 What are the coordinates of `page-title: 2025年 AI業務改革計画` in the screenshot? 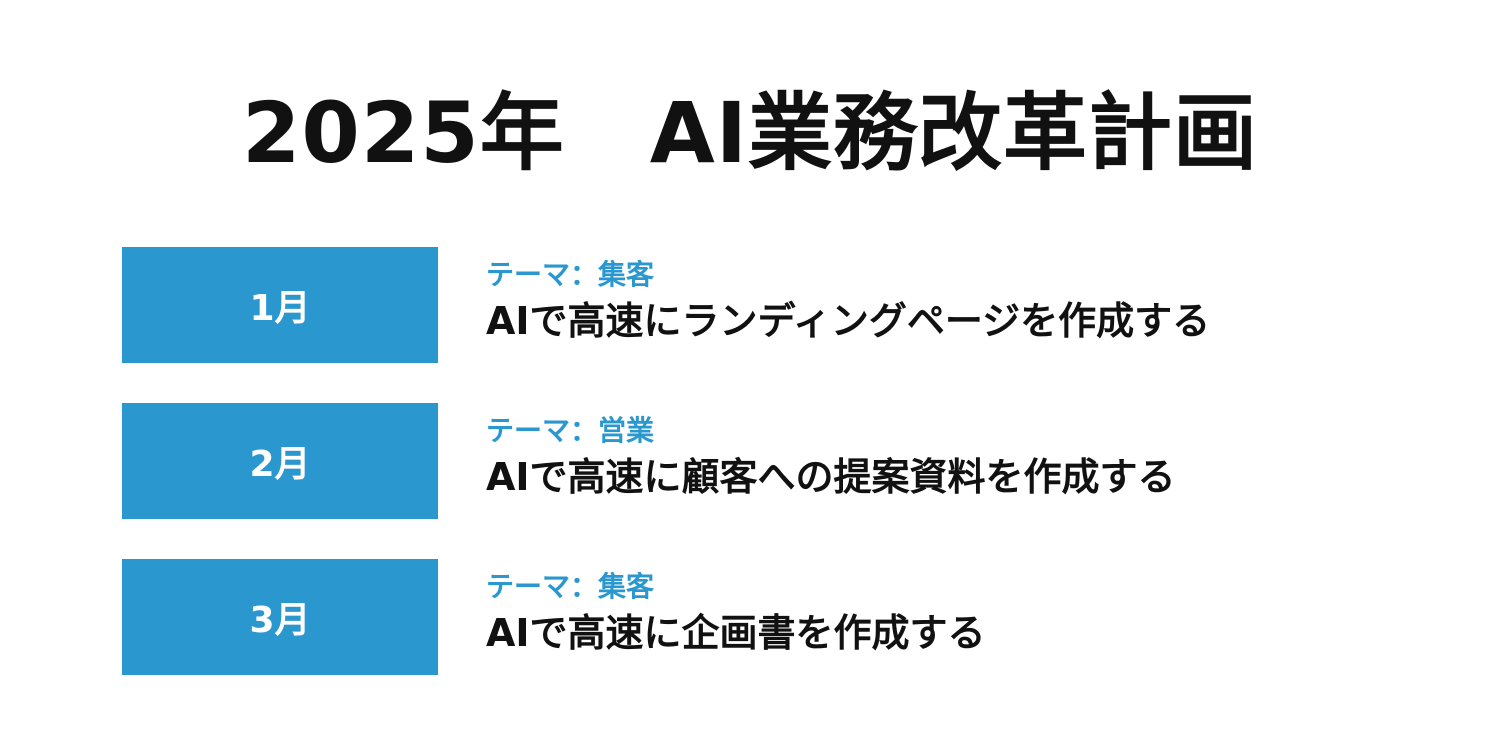 It's located at (750, 133).